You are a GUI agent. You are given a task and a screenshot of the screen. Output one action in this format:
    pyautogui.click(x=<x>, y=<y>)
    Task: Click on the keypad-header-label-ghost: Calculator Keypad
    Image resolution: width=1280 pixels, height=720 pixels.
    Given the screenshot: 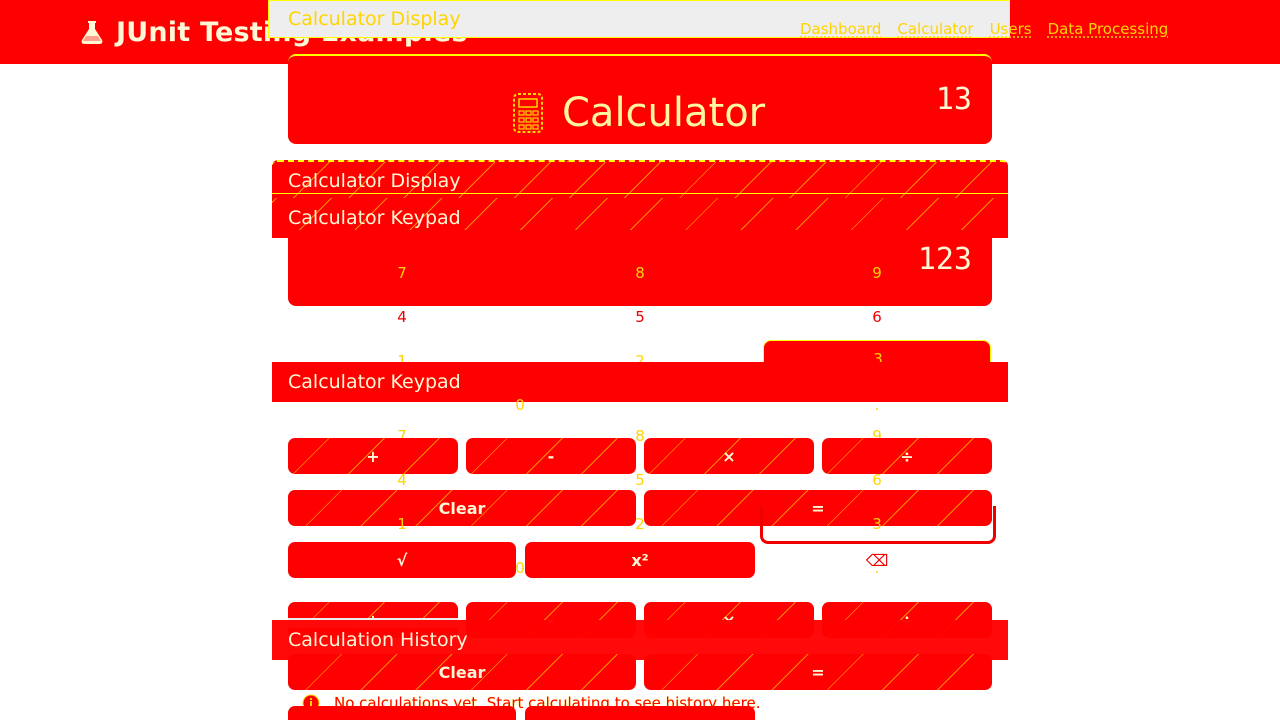 What is the action you would take?
    pyautogui.click(x=374, y=218)
    